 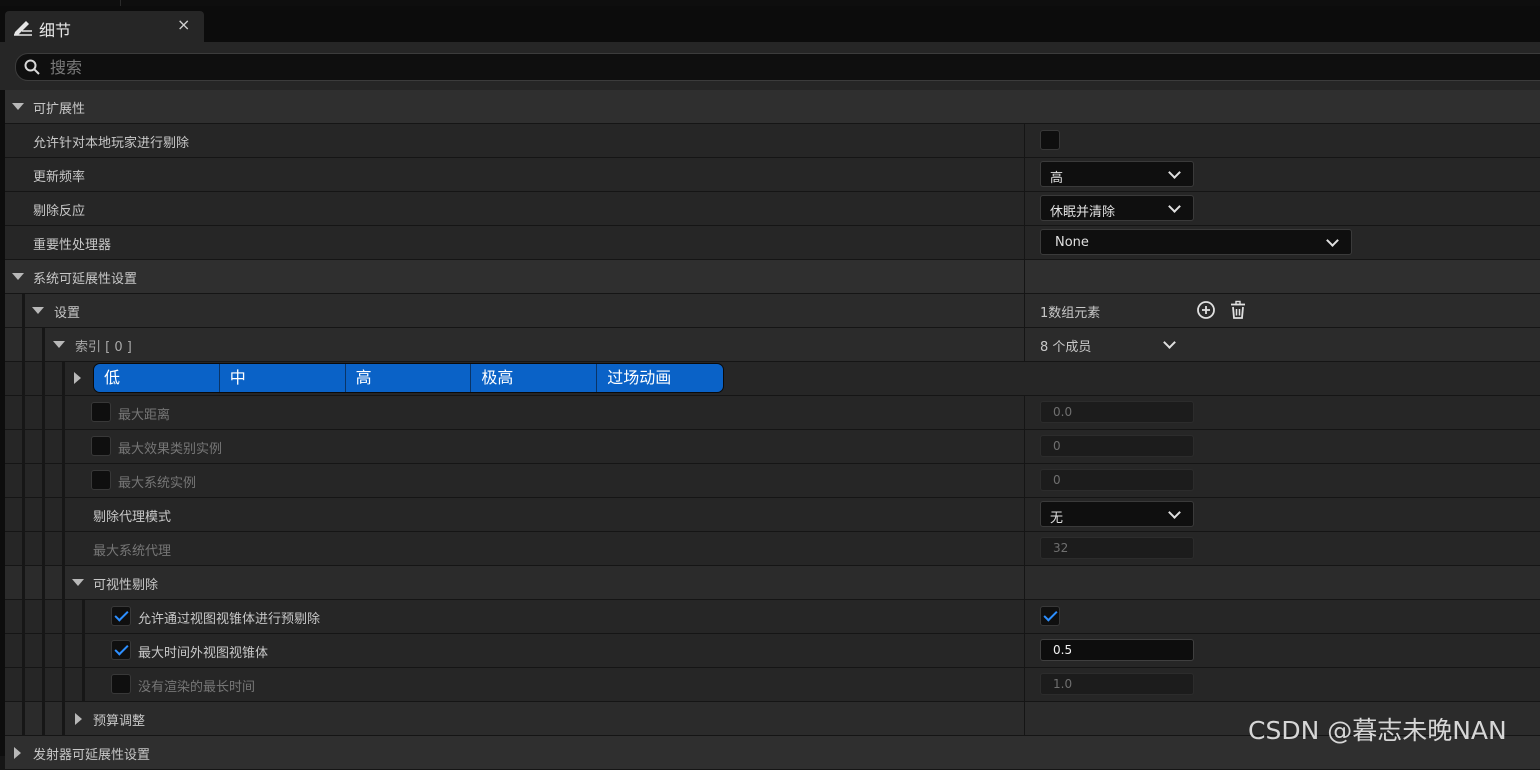 I want to click on quality-level-selector: 低 中 高 极高 过场动画, so click(x=408, y=378).